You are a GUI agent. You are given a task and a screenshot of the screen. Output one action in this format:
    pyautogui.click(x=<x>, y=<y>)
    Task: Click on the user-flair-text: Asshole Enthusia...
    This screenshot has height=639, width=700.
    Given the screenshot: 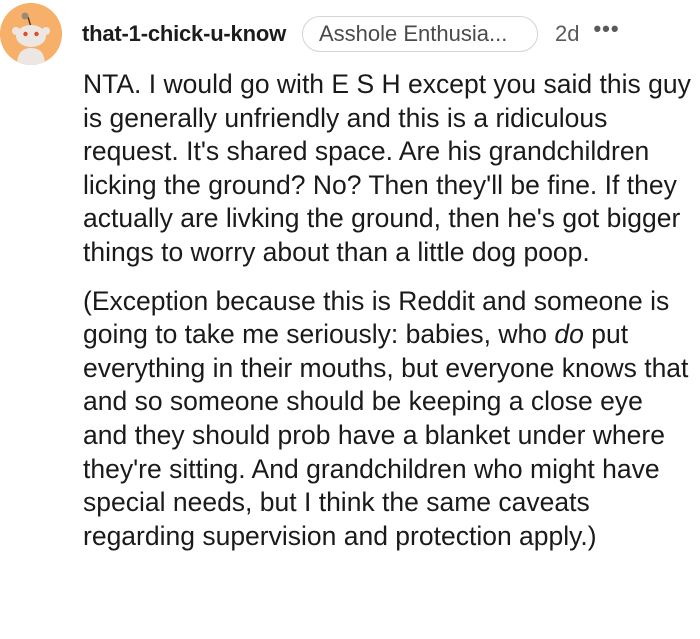 What is the action you would take?
    pyautogui.click(x=413, y=33)
    